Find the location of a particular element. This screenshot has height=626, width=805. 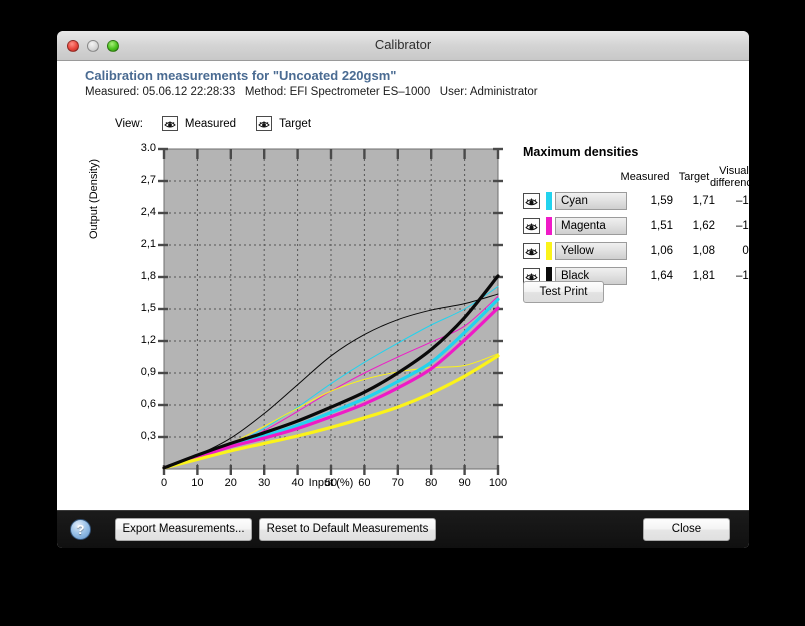

y-tick-label: 0,9 is located at coordinates (148, 372).